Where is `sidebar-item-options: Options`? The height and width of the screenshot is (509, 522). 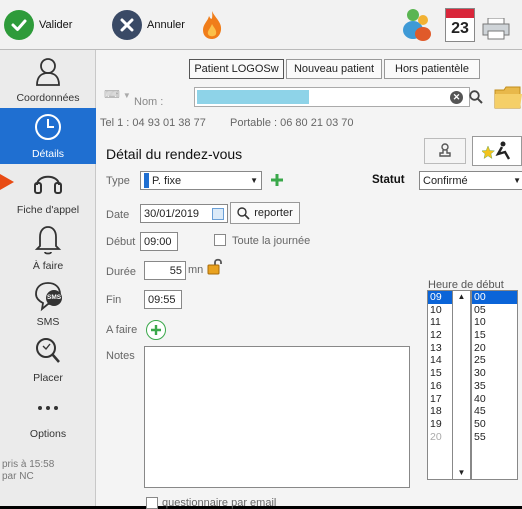 sidebar-item-options: Options is located at coordinates (48, 416).